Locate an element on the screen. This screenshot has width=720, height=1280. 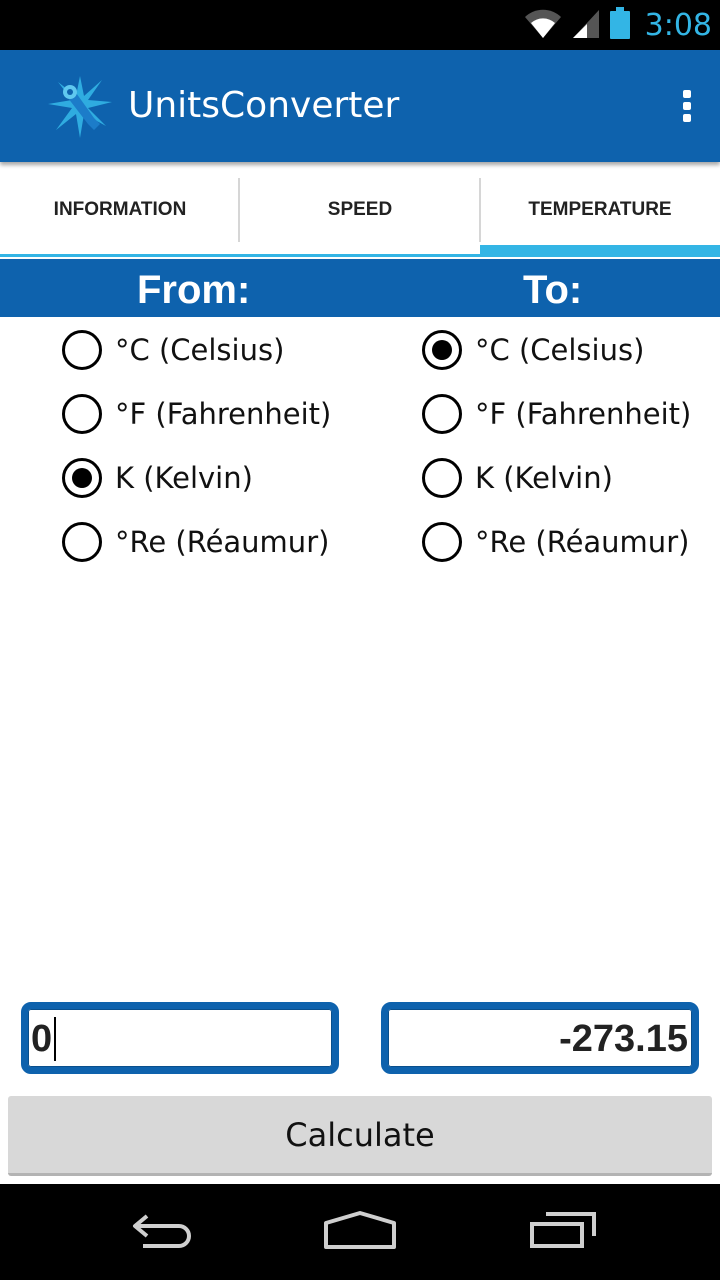
tab-label: TEMPERATURE is located at coordinates (600, 209).